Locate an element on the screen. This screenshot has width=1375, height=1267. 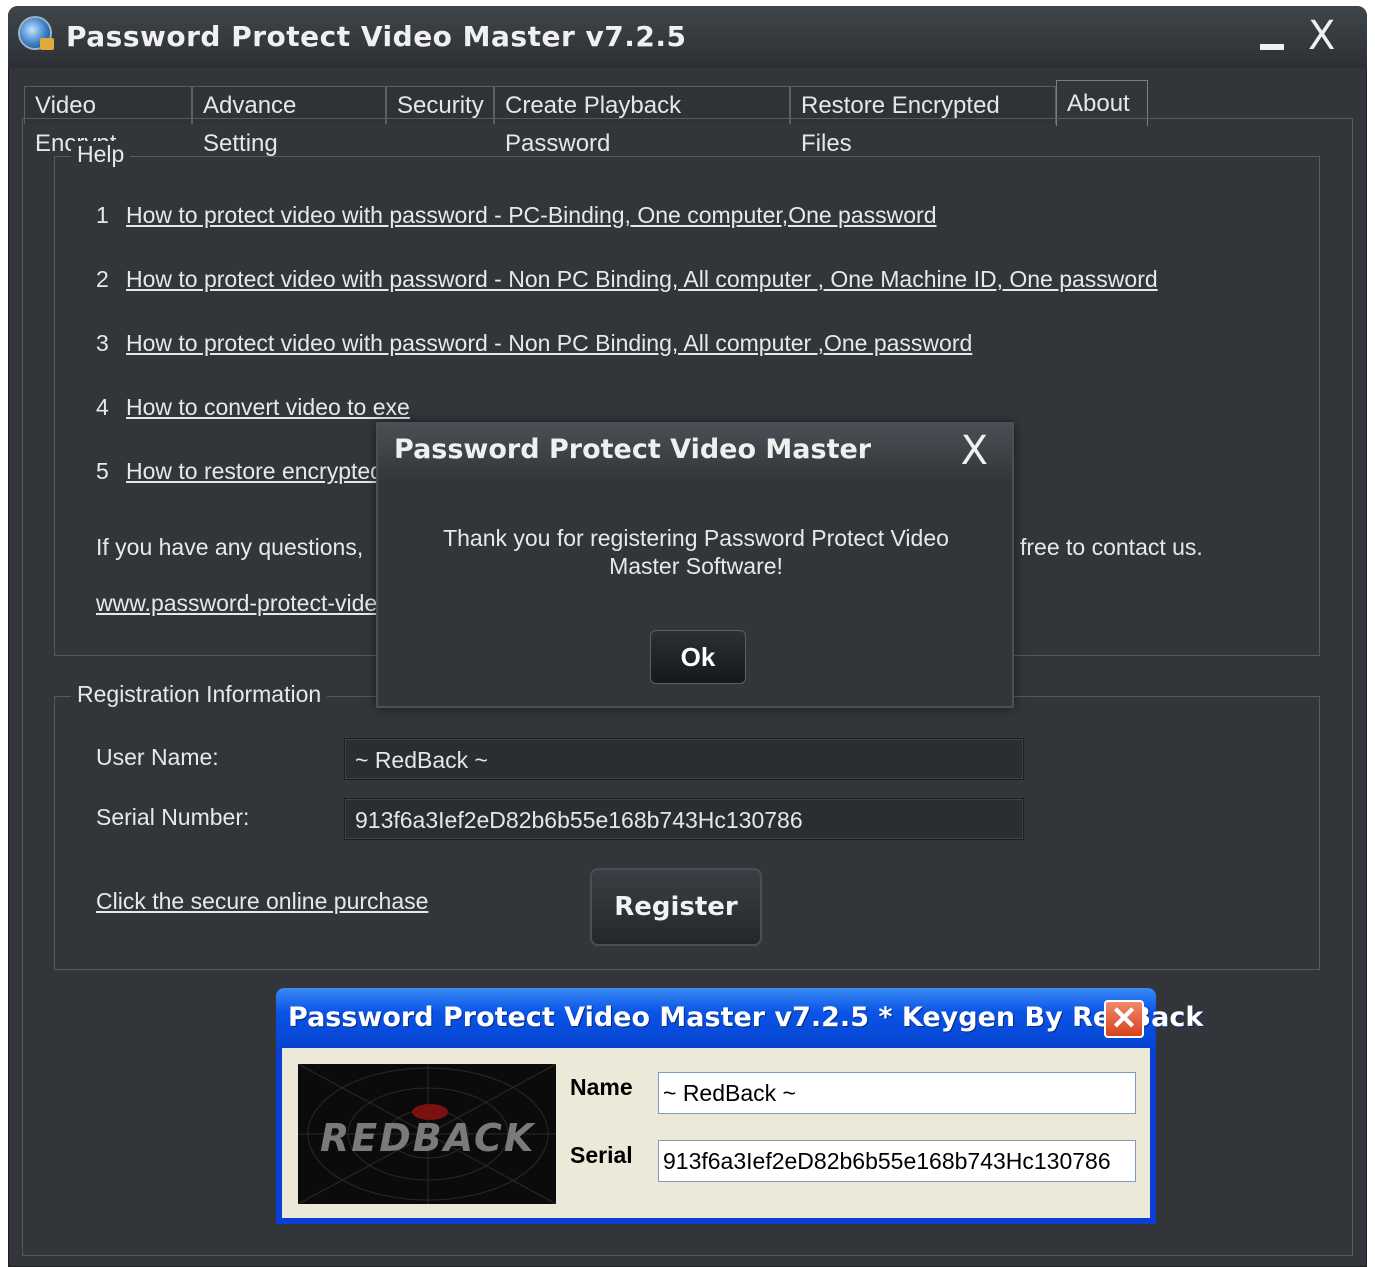
keygen-name-input: ~ RedBack ~ is located at coordinates (897, 1093).